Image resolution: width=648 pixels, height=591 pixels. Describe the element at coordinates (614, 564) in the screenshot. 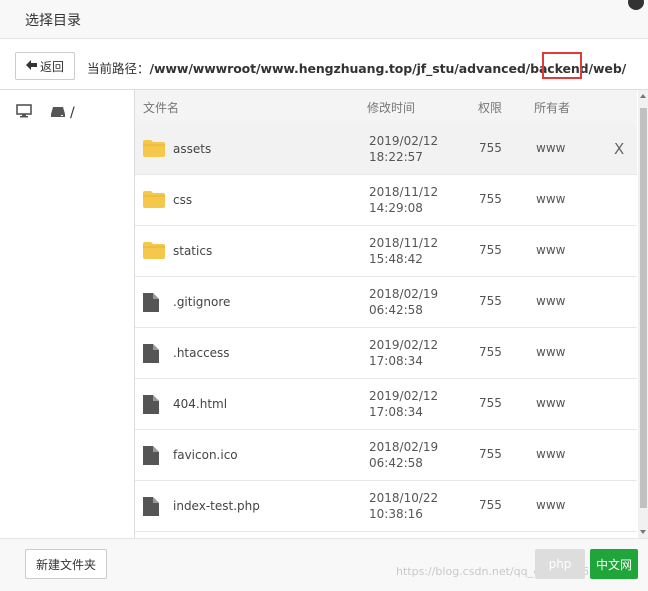

I see `select-button: 中文网` at that location.